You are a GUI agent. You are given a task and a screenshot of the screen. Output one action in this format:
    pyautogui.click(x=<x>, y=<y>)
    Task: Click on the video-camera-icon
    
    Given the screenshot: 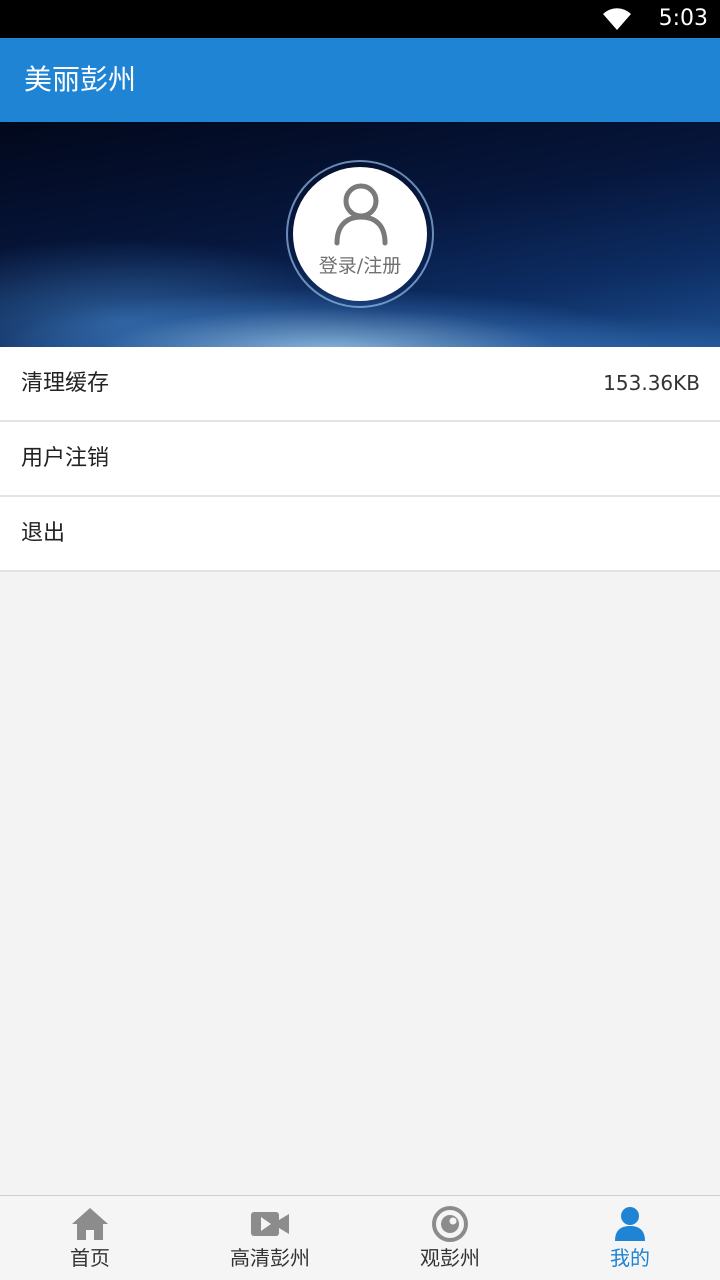 What is the action you would take?
    pyautogui.click(x=270, y=1224)
    